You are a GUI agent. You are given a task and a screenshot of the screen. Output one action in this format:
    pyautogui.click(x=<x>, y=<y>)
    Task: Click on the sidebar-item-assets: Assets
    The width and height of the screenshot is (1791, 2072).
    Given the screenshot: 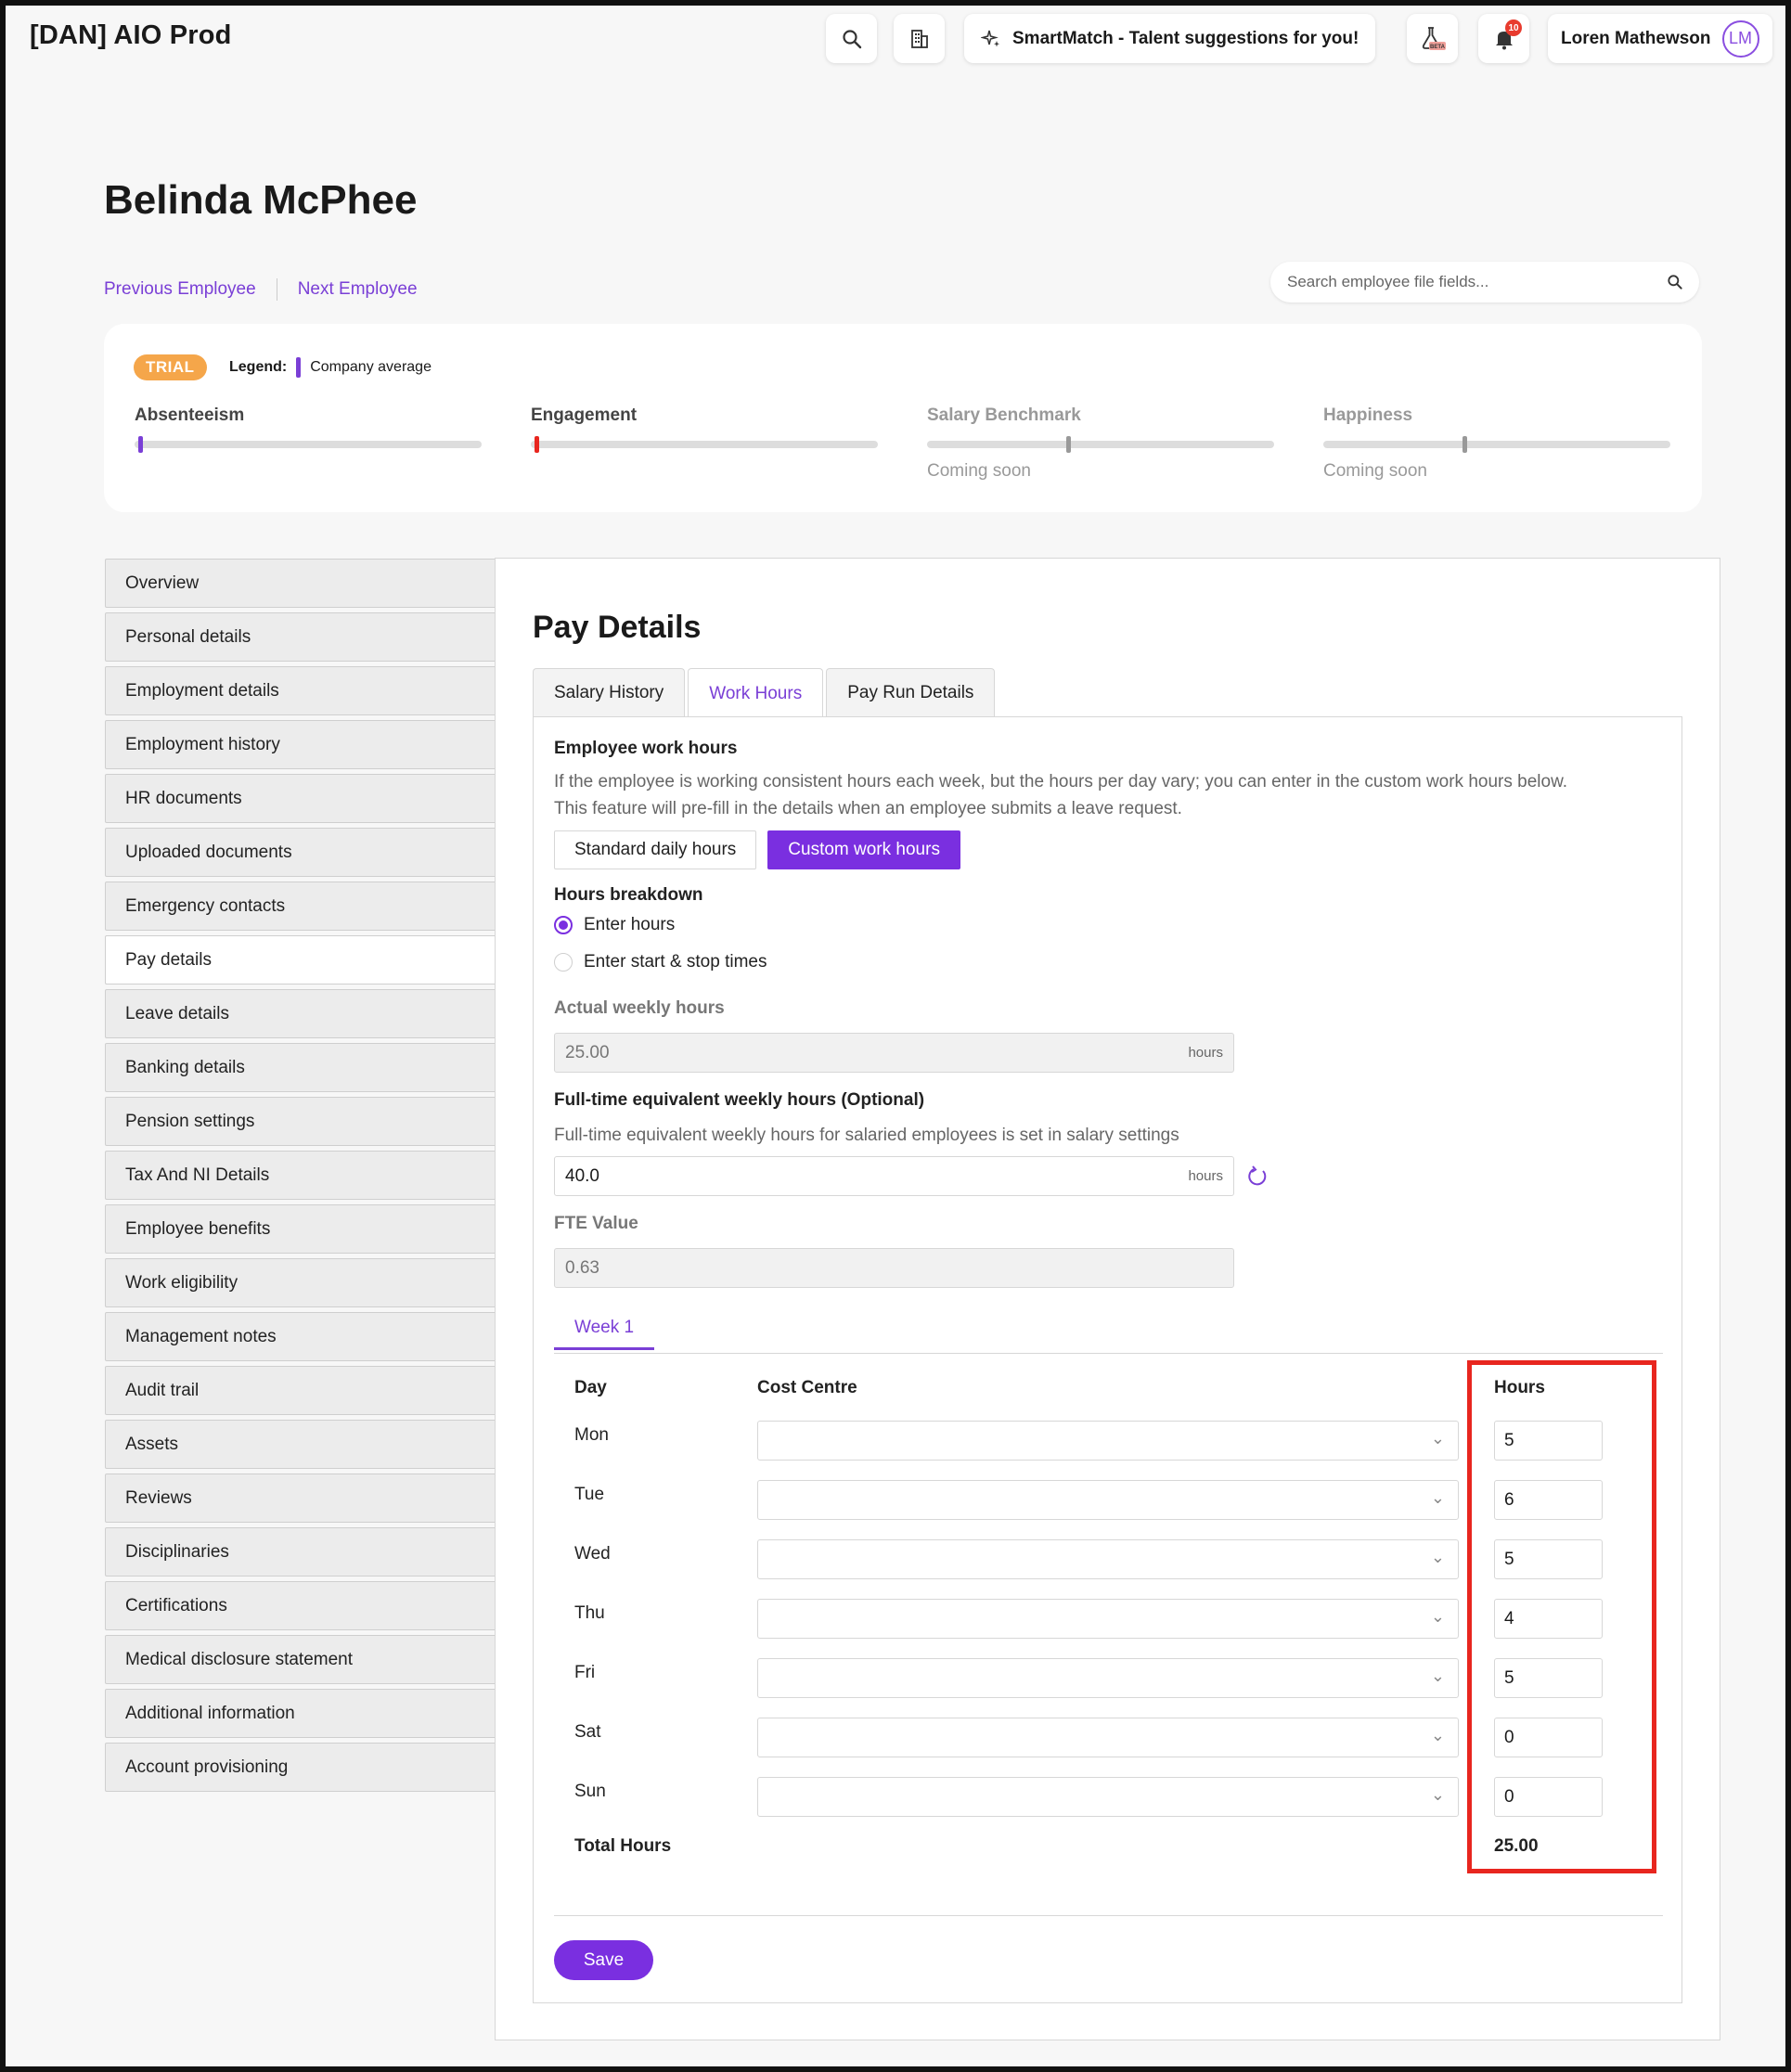 What is the action you would take?
    pyautogui.click(x=301, y=1444)
    